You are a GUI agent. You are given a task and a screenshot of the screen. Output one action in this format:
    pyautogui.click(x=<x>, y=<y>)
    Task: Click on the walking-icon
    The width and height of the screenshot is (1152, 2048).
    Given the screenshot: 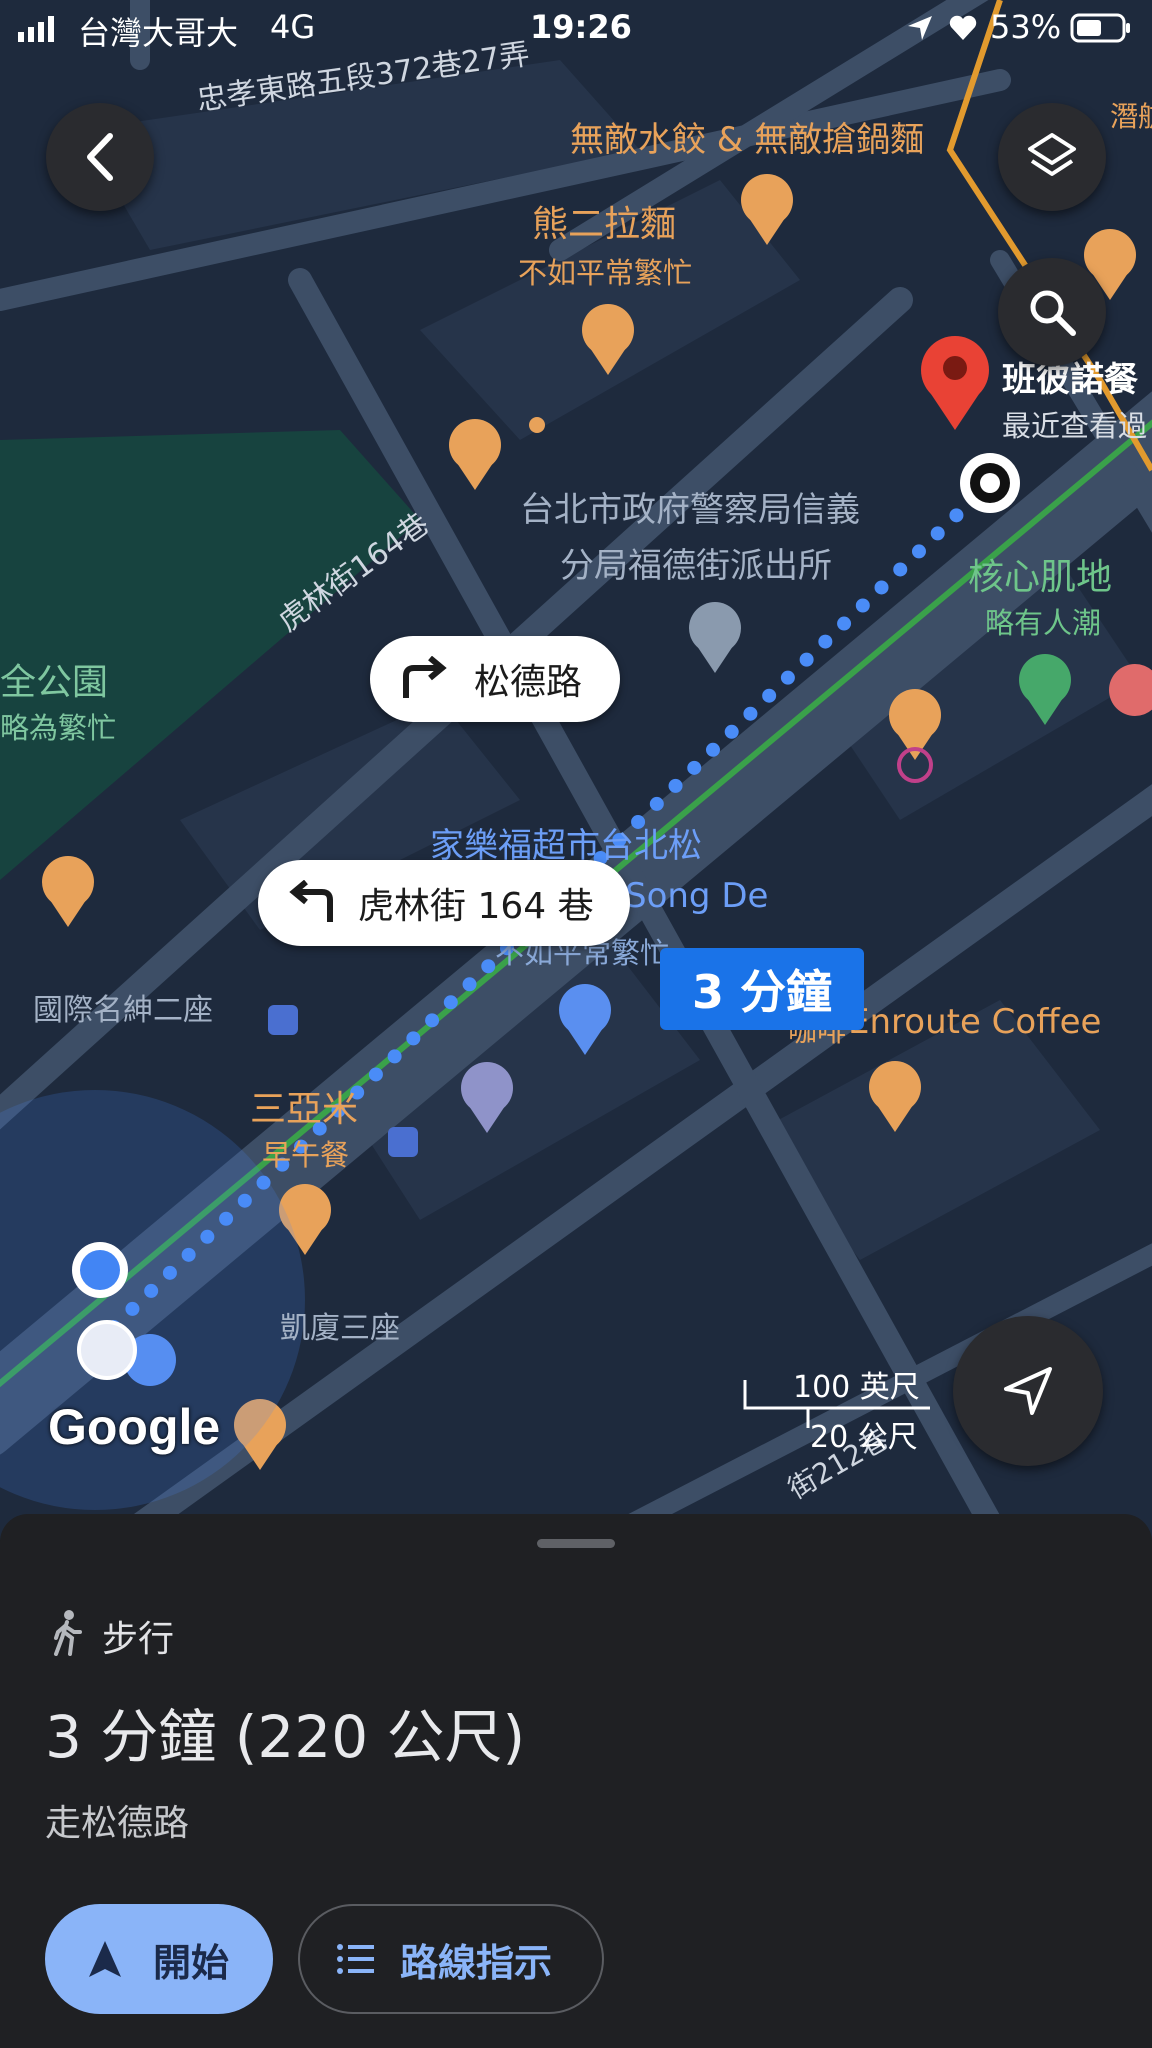 What is the action you would take?
    pyautogui.click(x=68, y=1633)
    